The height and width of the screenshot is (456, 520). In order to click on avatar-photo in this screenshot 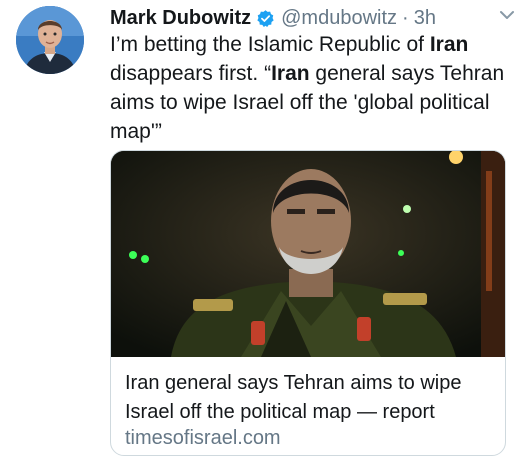, I will do `click(50, 40)`.